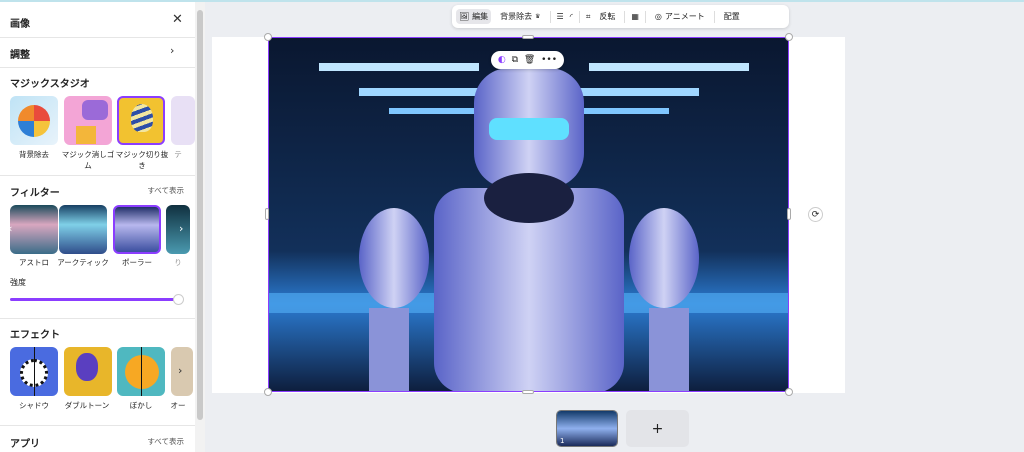 The image size is (1024, 452). Describe the element at coordinates (35, 335) in the screenshot. I see `effects-title: エフェクト` at that location.